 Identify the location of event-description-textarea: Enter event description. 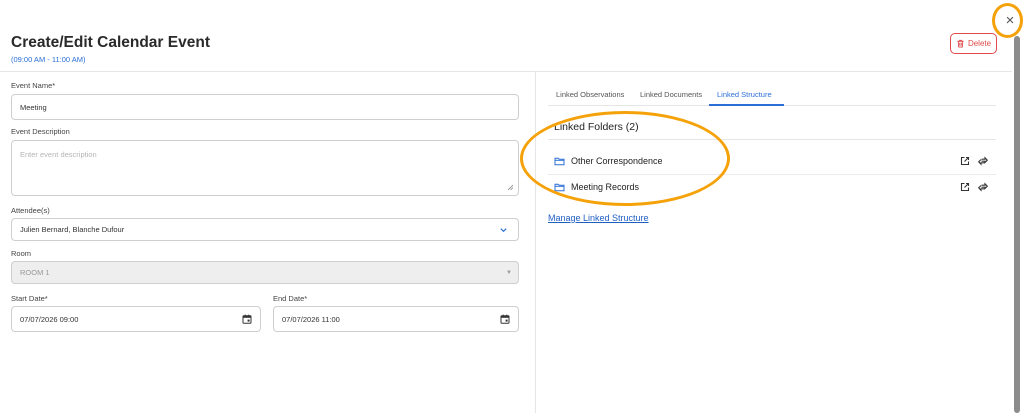
(265, 168).